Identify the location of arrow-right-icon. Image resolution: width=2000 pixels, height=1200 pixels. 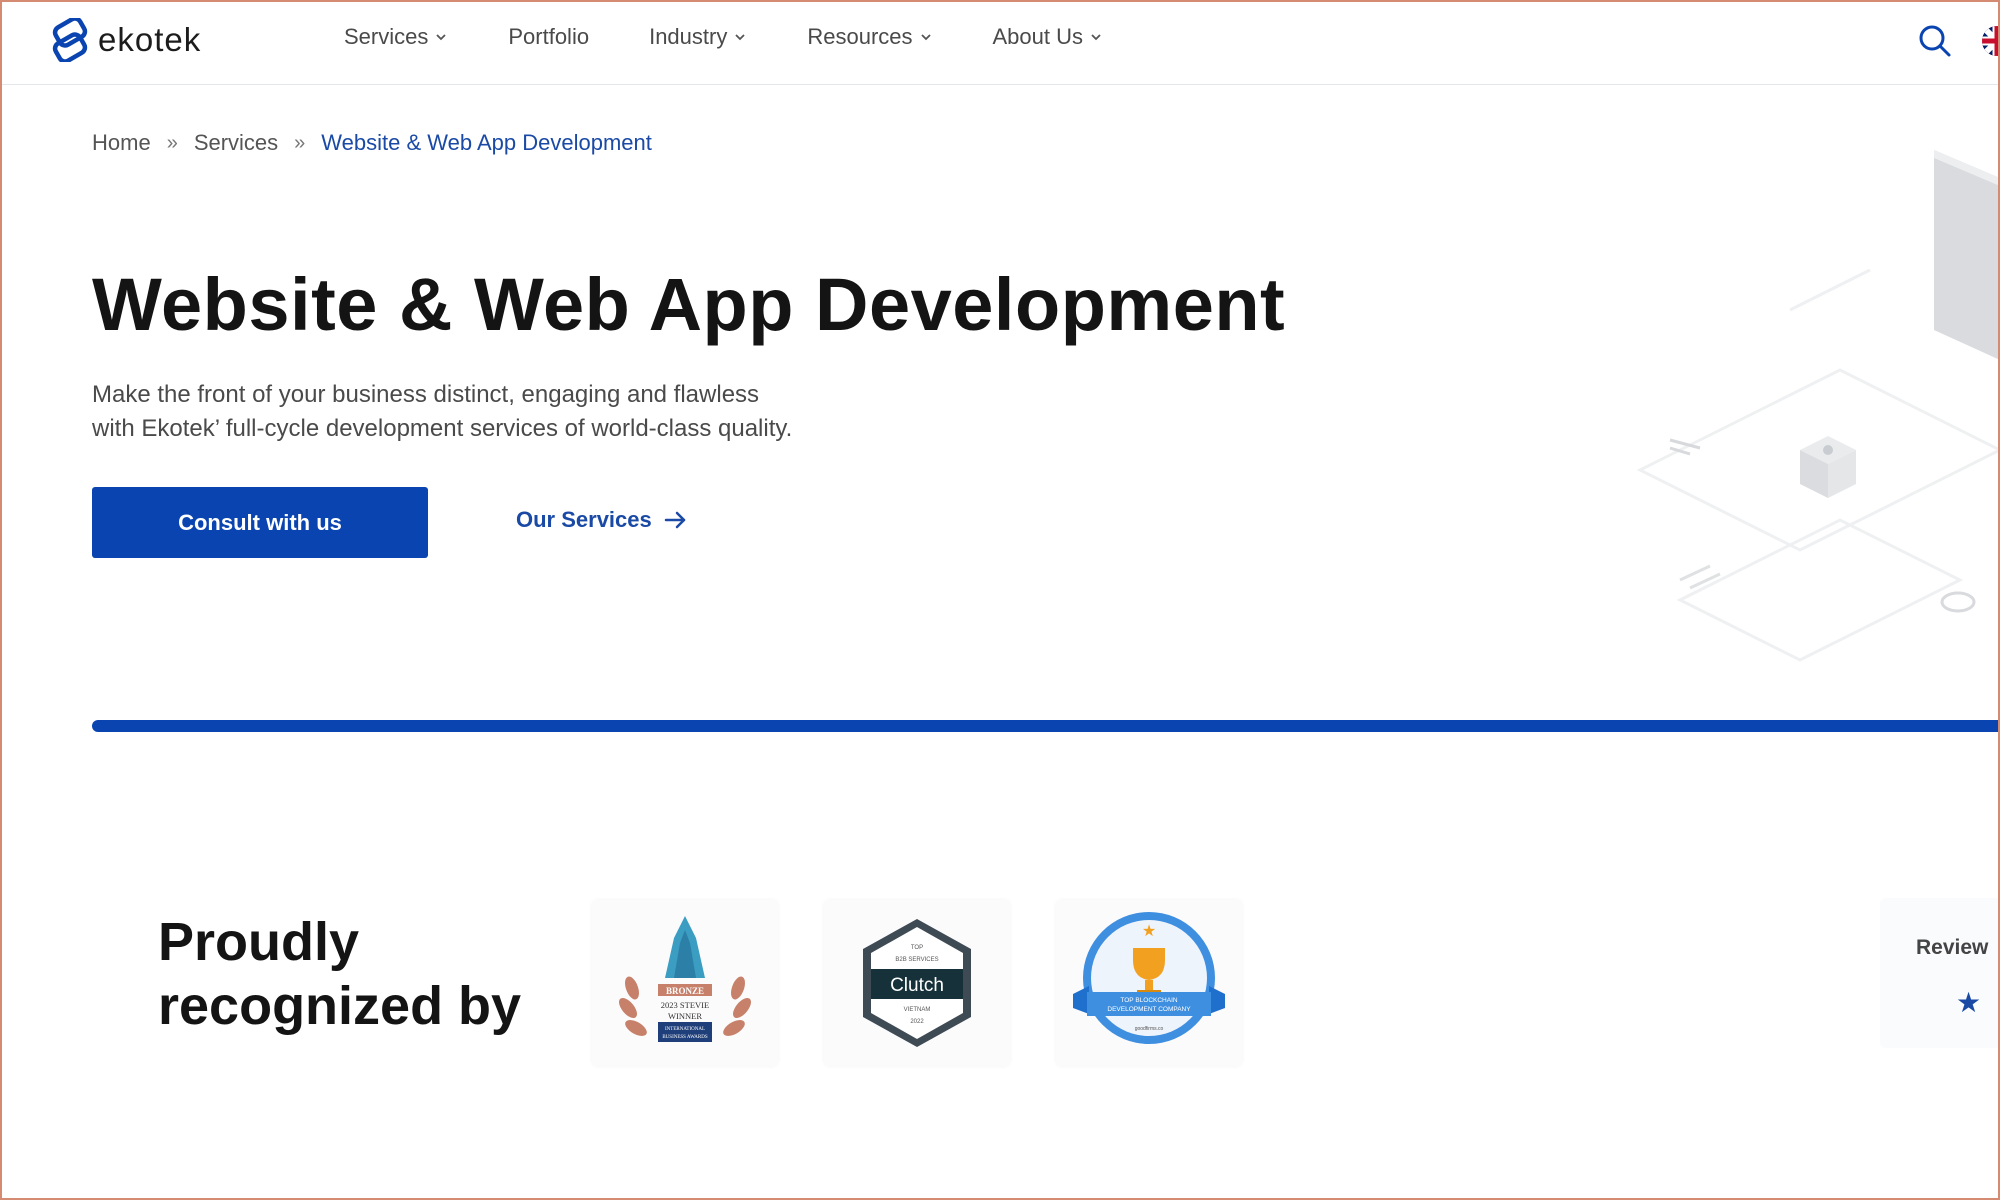
(674, 520).